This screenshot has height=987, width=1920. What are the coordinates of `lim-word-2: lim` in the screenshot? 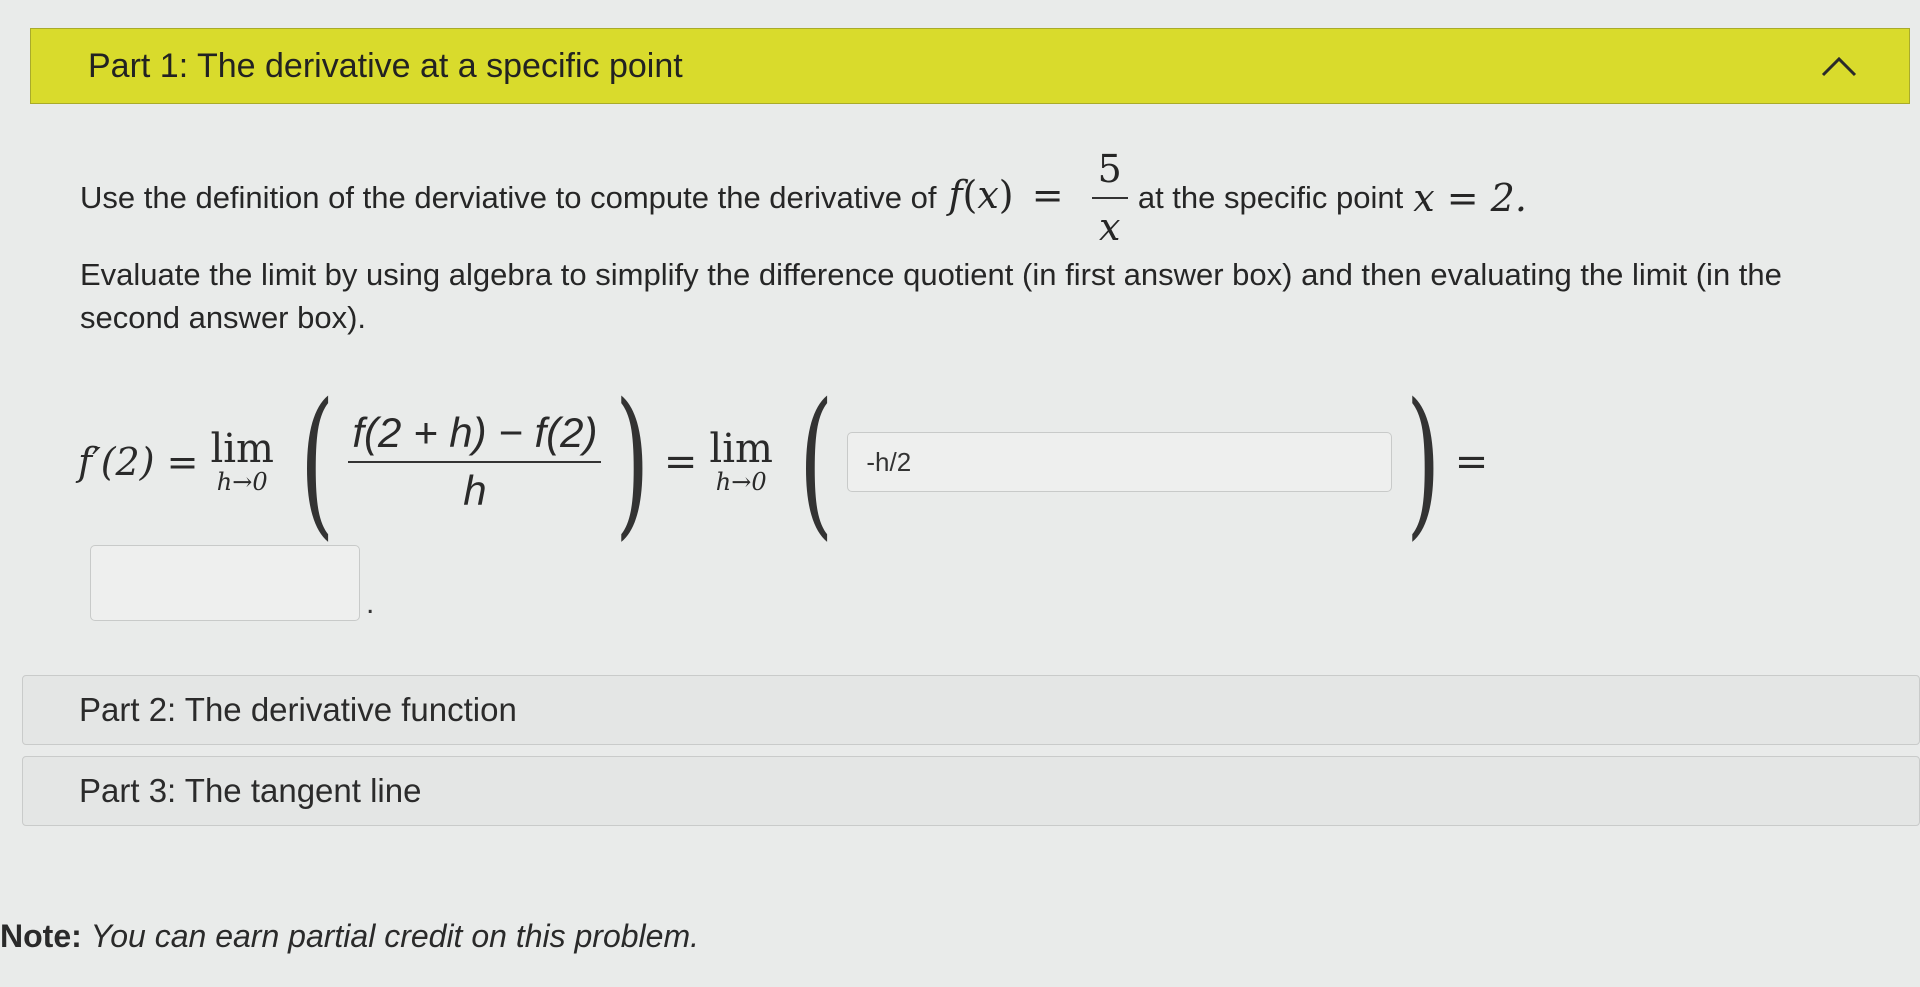 It's located at (741, 448).